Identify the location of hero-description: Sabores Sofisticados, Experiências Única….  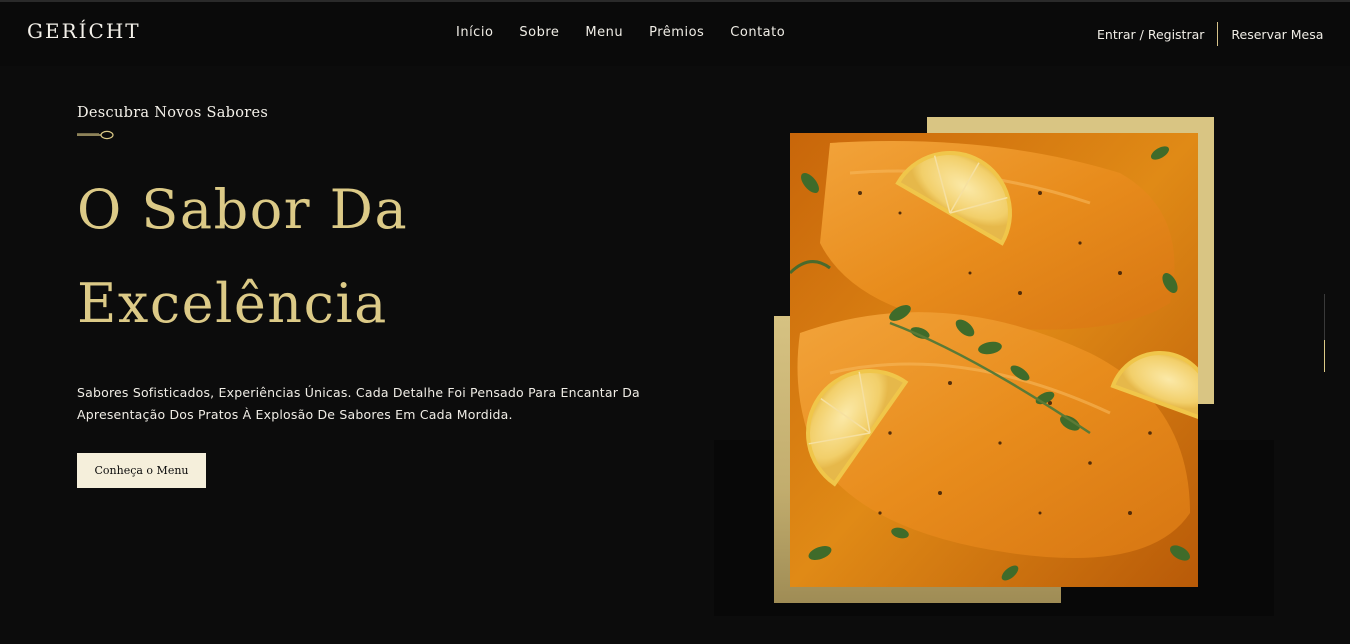
(358, 403).